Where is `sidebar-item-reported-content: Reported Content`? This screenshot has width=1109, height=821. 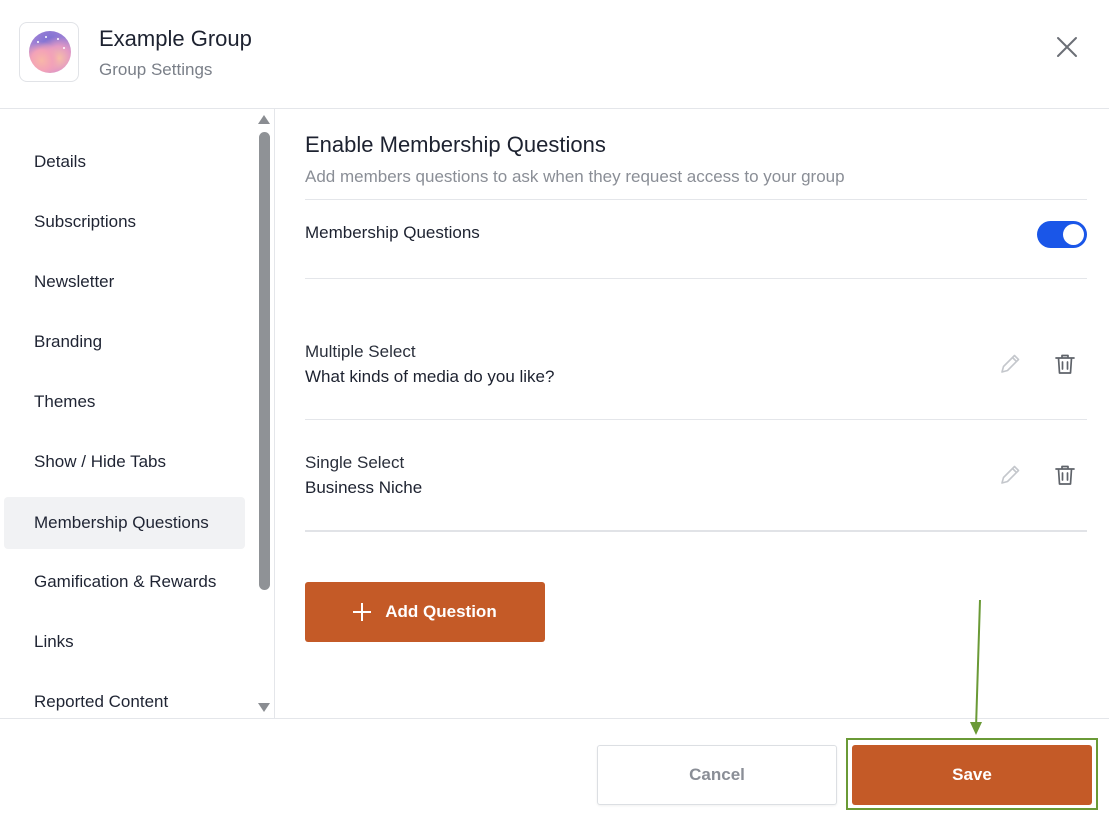
sidebar-item-reported-content: Reported Content is located at coordinates (124, 697).